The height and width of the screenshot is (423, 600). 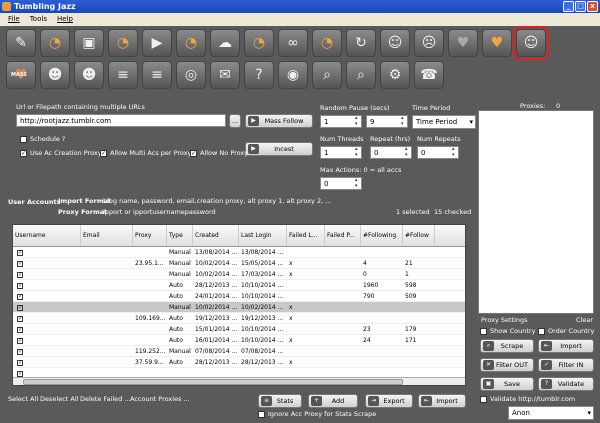 I want to click on incest-button: ▶ Incest, so click(x=279, y=149).